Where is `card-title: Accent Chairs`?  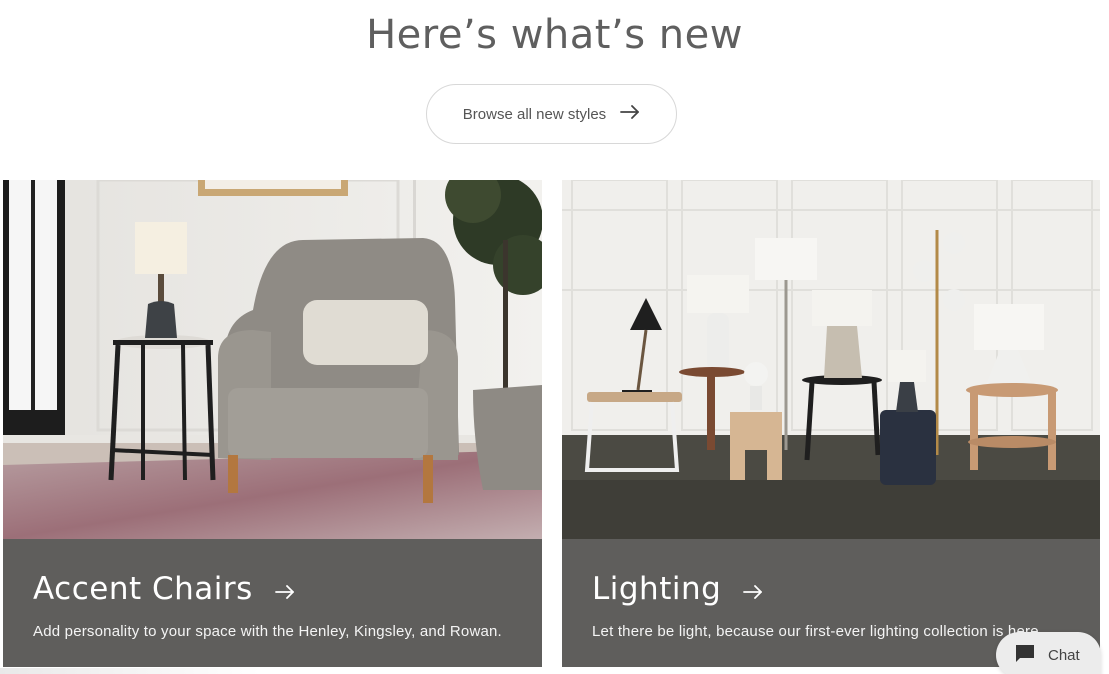
card-title: Accent Chairs is located at coordinates (143, 589).